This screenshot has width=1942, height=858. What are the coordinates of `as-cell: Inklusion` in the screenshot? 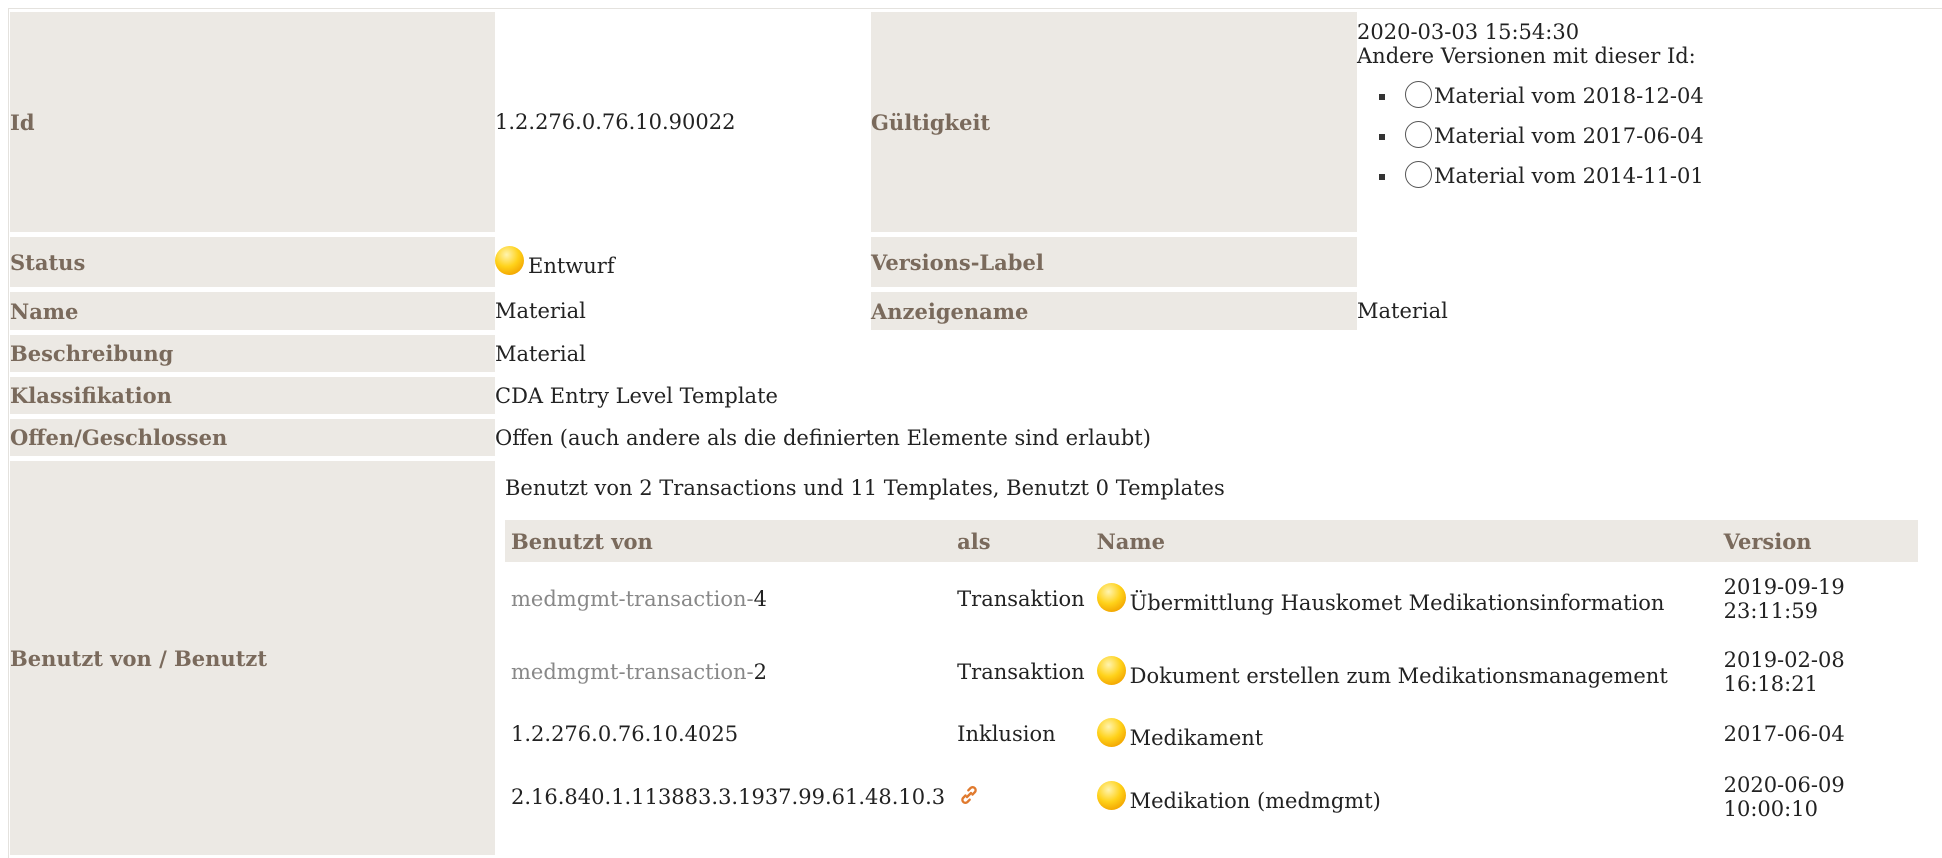 It's located at (1006, 734).